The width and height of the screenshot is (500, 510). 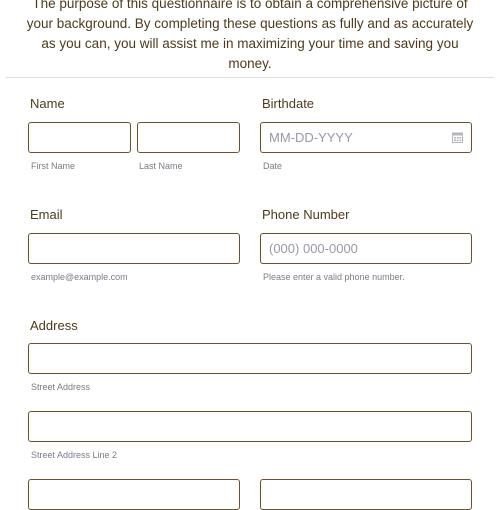 What do you see at coordinates (46, 214) in the screenshot?
I see `email-label: Email` at bounding box center [46, 214].